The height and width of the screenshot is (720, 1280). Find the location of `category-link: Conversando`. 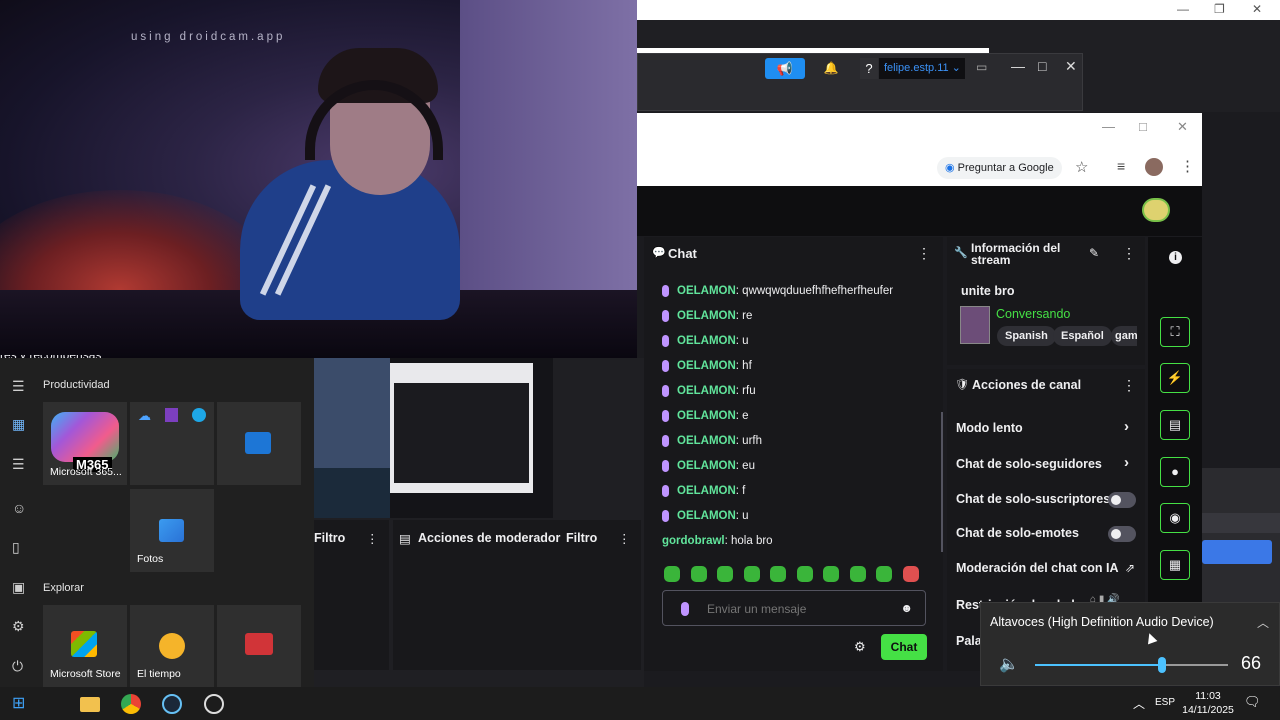

category-link: Conversando is located at coordinates (1033, 314).